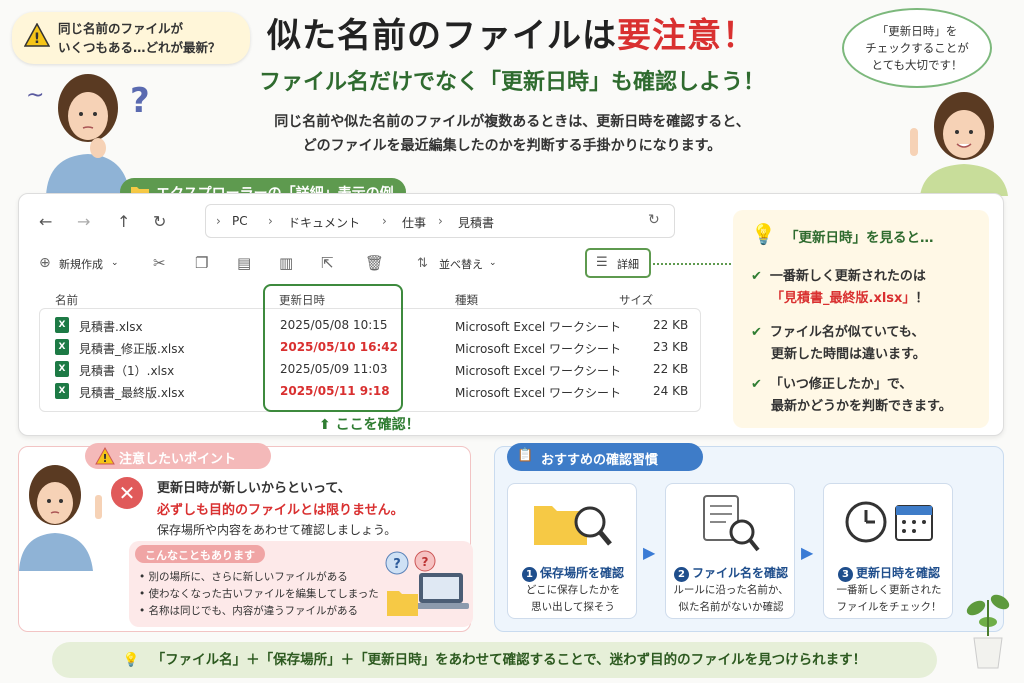 This screenshot has height=683, width=1024. Describe the element at coordinates (636, 300) in the screenshot. I see `col-header-size: サイズ` at that location.